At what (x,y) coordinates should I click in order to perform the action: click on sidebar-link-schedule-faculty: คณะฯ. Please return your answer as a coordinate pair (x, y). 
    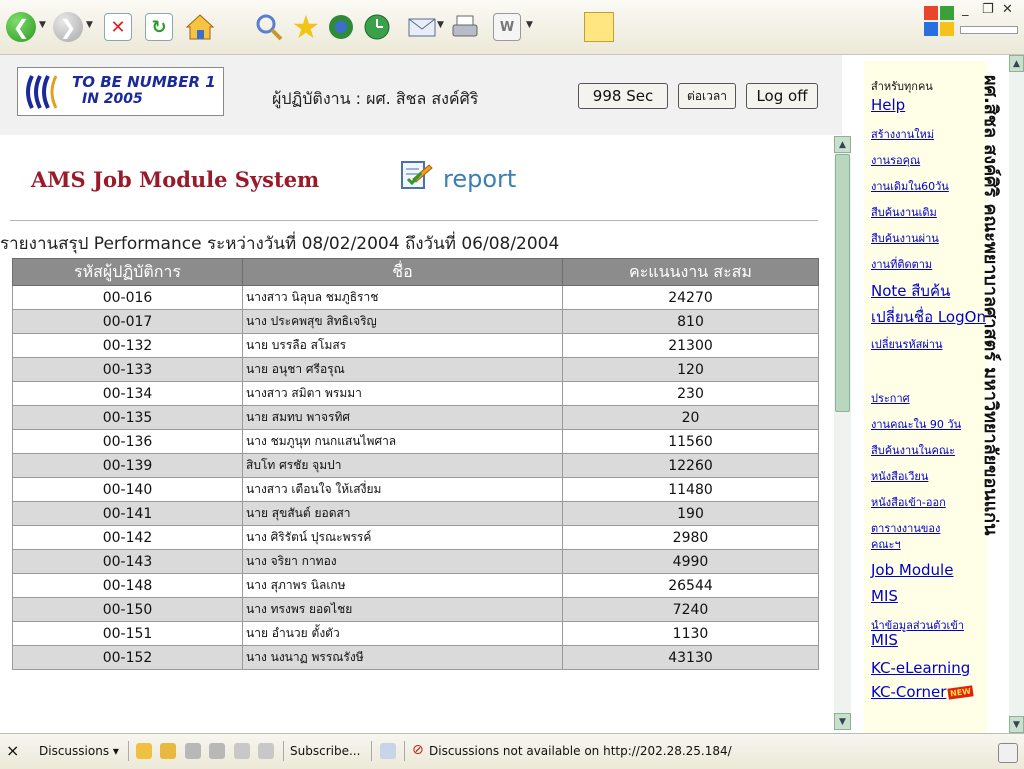
    Looking at the image, I should click on (886, 544).